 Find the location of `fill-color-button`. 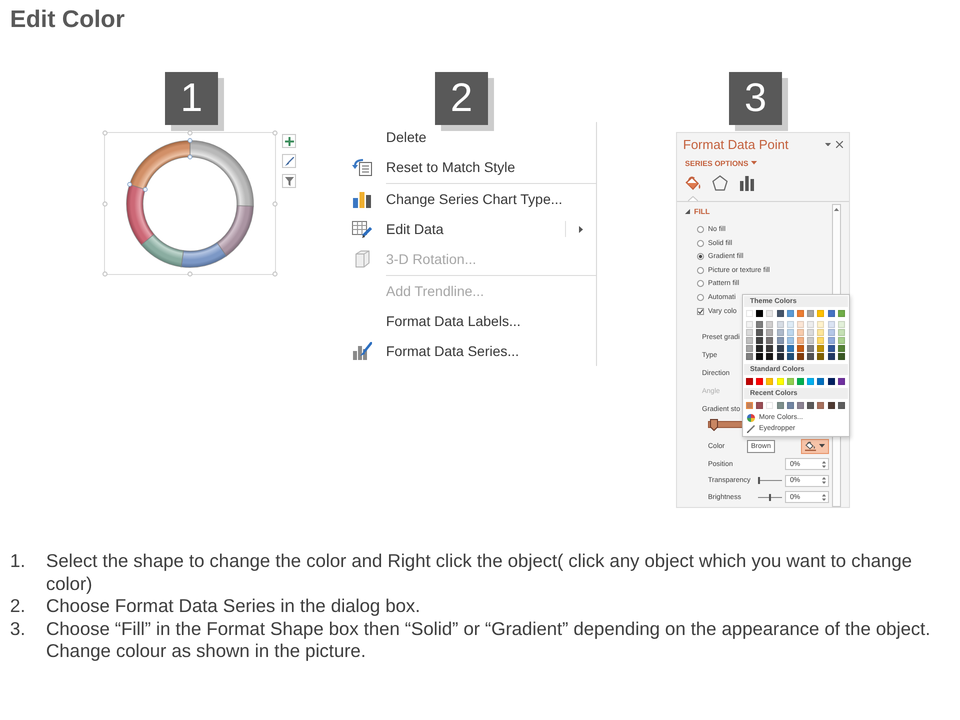

fill-color-button is located at coordinates (815, 446).